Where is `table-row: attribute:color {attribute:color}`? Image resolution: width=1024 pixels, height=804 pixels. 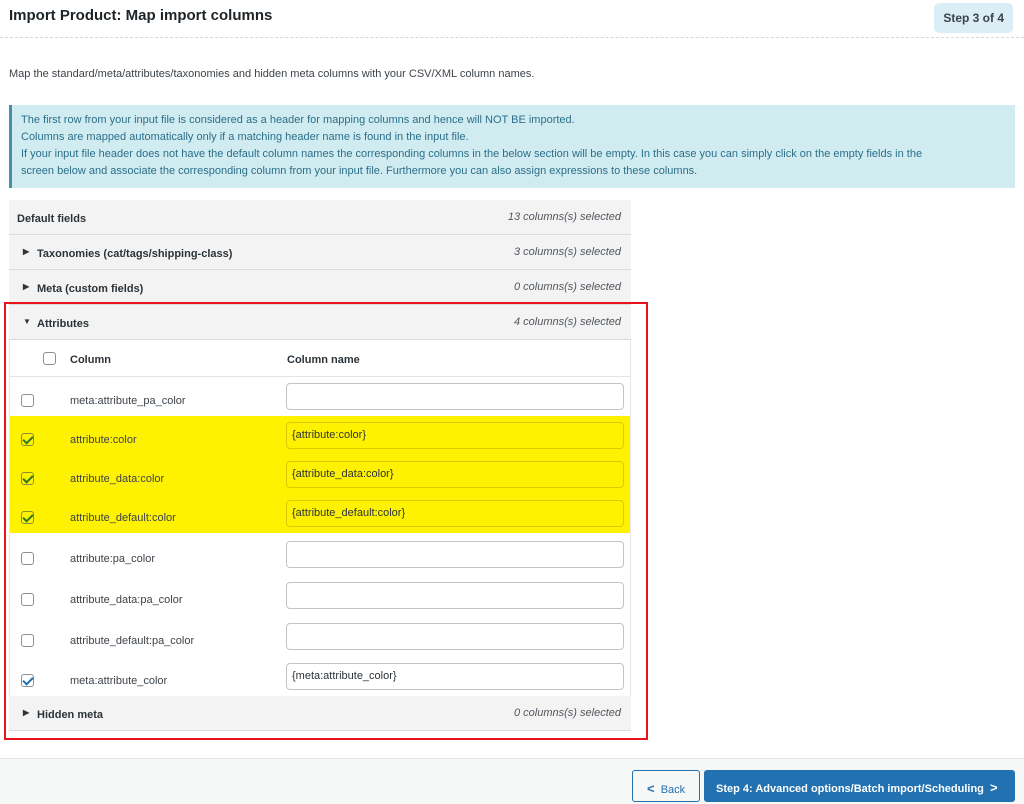
table-row: attribute:color {attribute:color} is located at coordinates (320, 435).